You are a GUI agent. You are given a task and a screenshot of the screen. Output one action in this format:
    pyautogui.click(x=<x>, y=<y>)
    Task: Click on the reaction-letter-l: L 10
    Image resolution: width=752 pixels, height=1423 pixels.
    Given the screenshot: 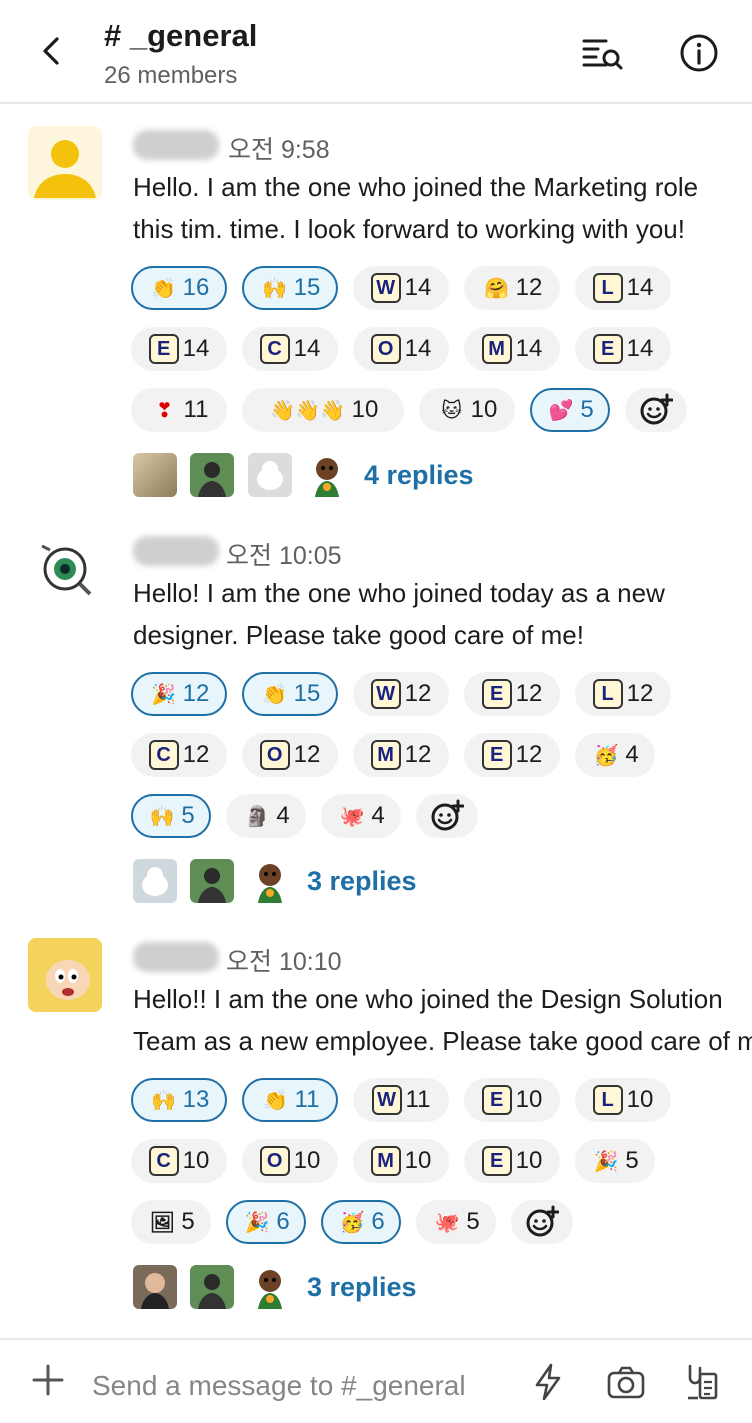 What is the action you would take?
    pyautogui.click(x=623, y=1100)
    